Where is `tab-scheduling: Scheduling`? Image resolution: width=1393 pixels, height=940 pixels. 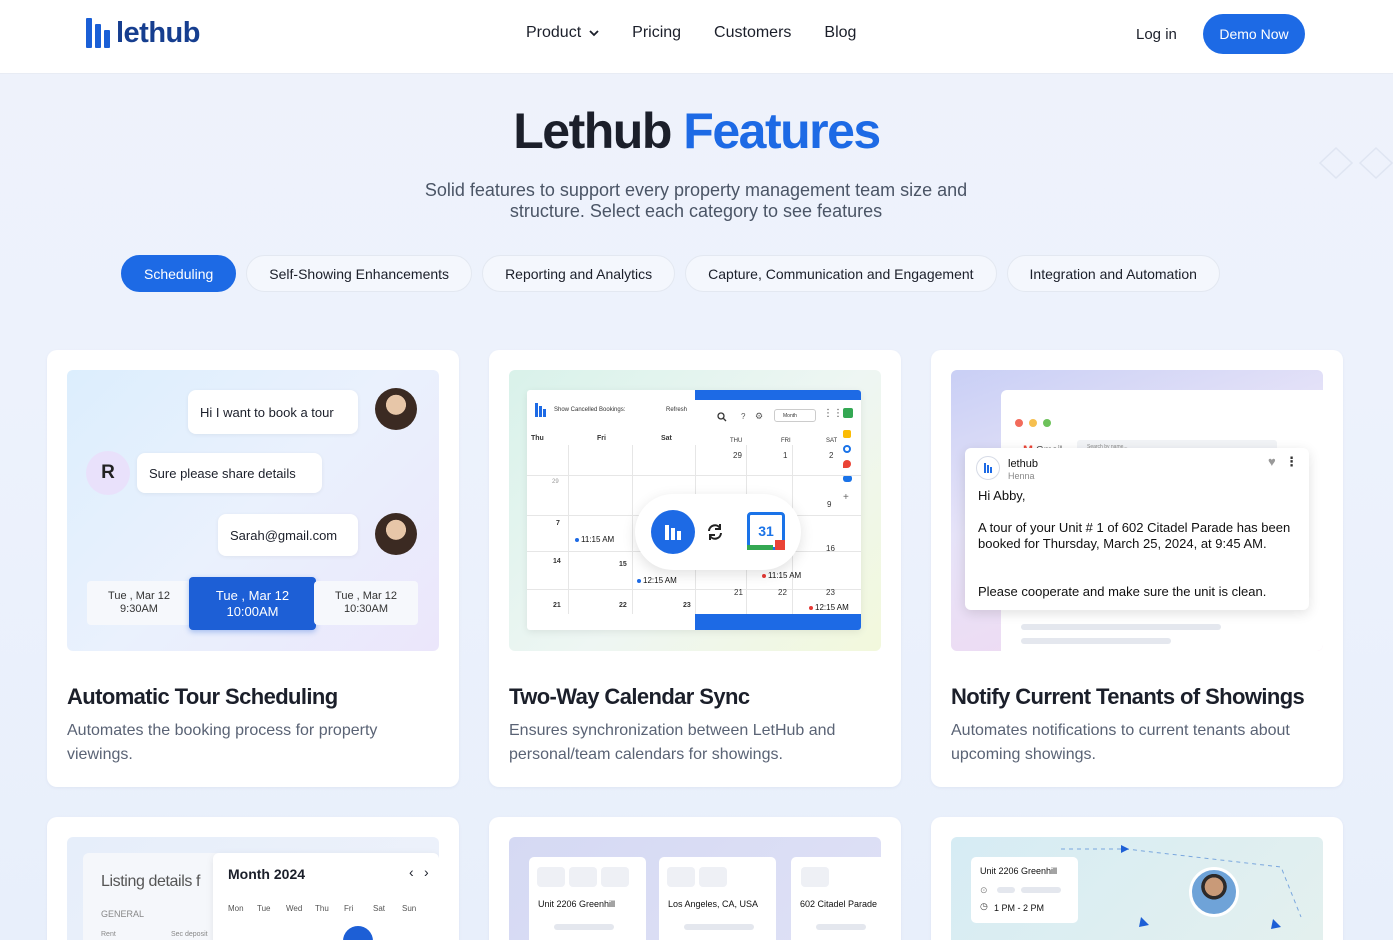
tab-scheduling: Scheduling is located at coordinates (179, 273).